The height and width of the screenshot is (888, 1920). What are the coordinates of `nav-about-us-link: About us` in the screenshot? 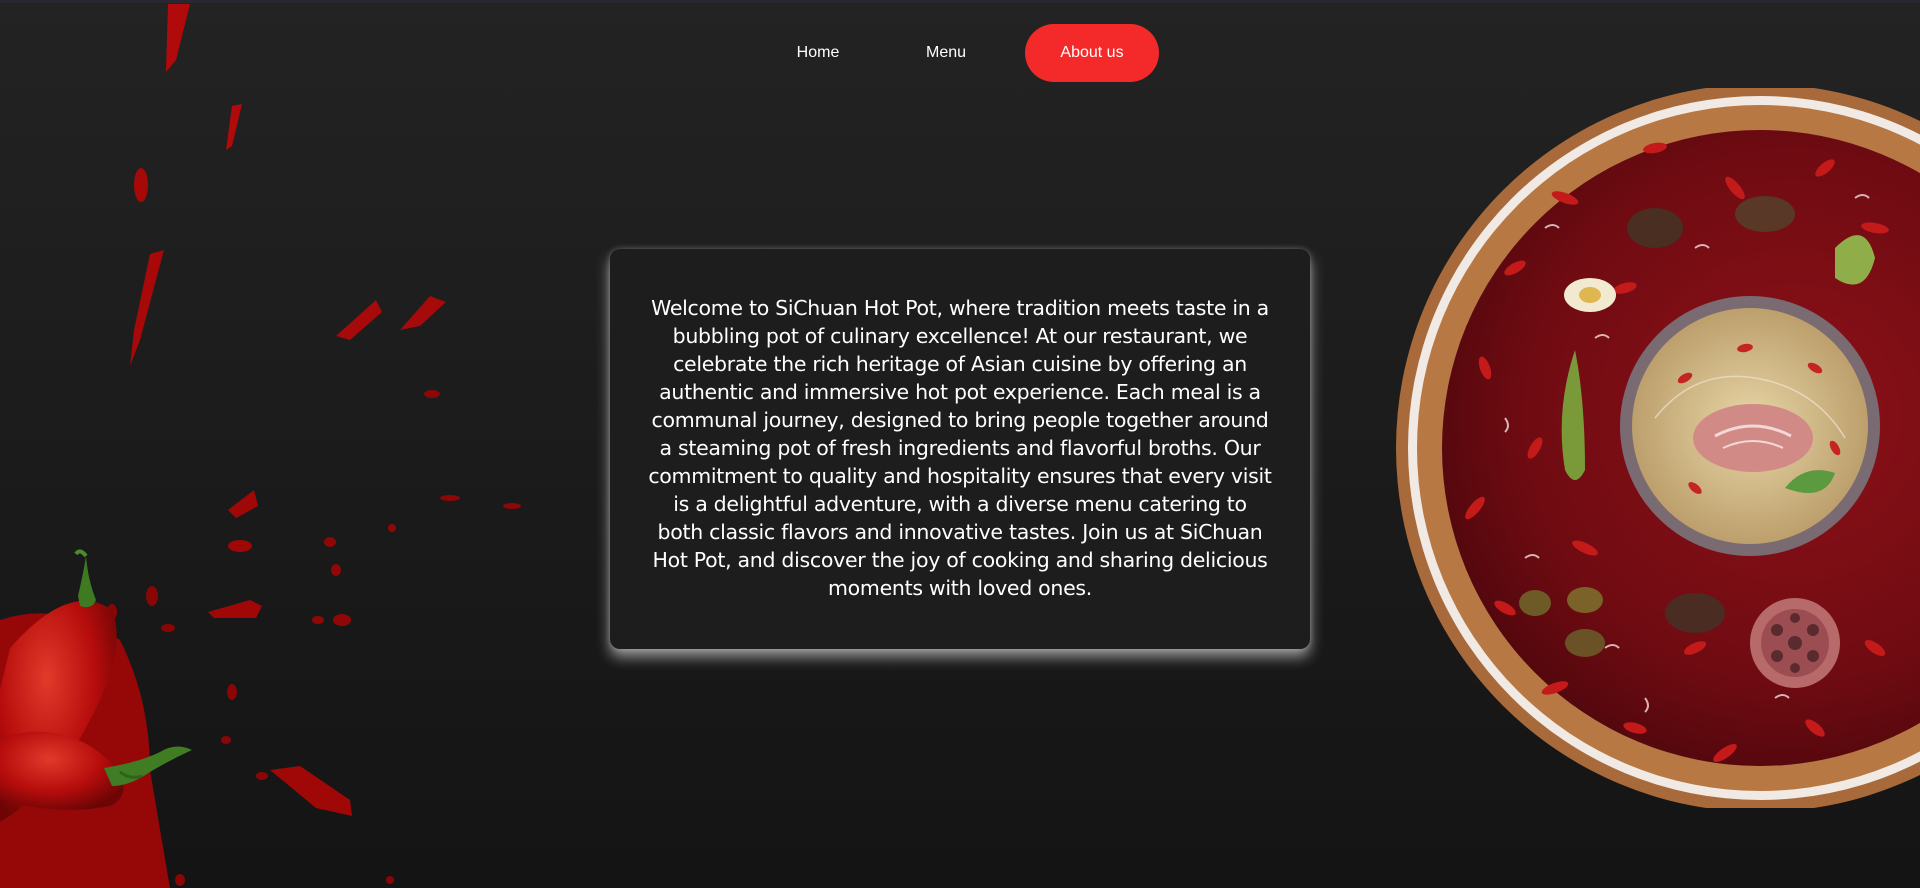 It's located at (1092, 53).